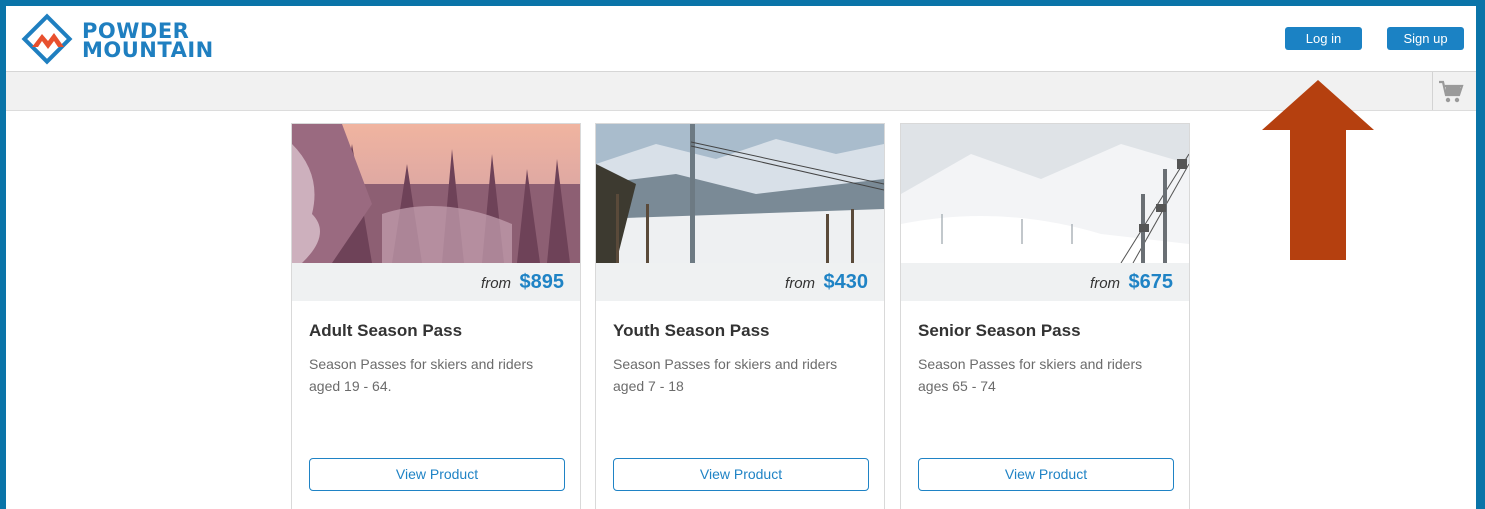  I want to click on price-display: from $895, so click(522, 282).